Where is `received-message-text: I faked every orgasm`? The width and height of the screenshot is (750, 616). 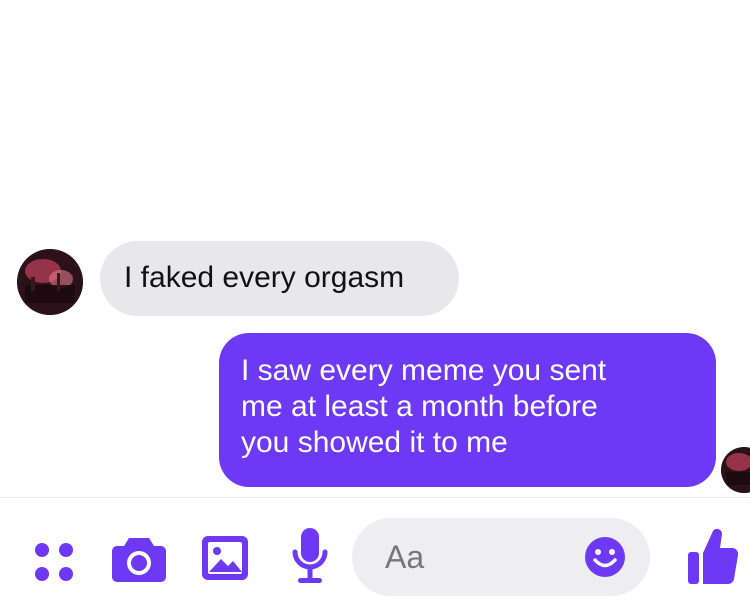
received-message-text: I faked every orgasm is located at coordinates (264, 277).